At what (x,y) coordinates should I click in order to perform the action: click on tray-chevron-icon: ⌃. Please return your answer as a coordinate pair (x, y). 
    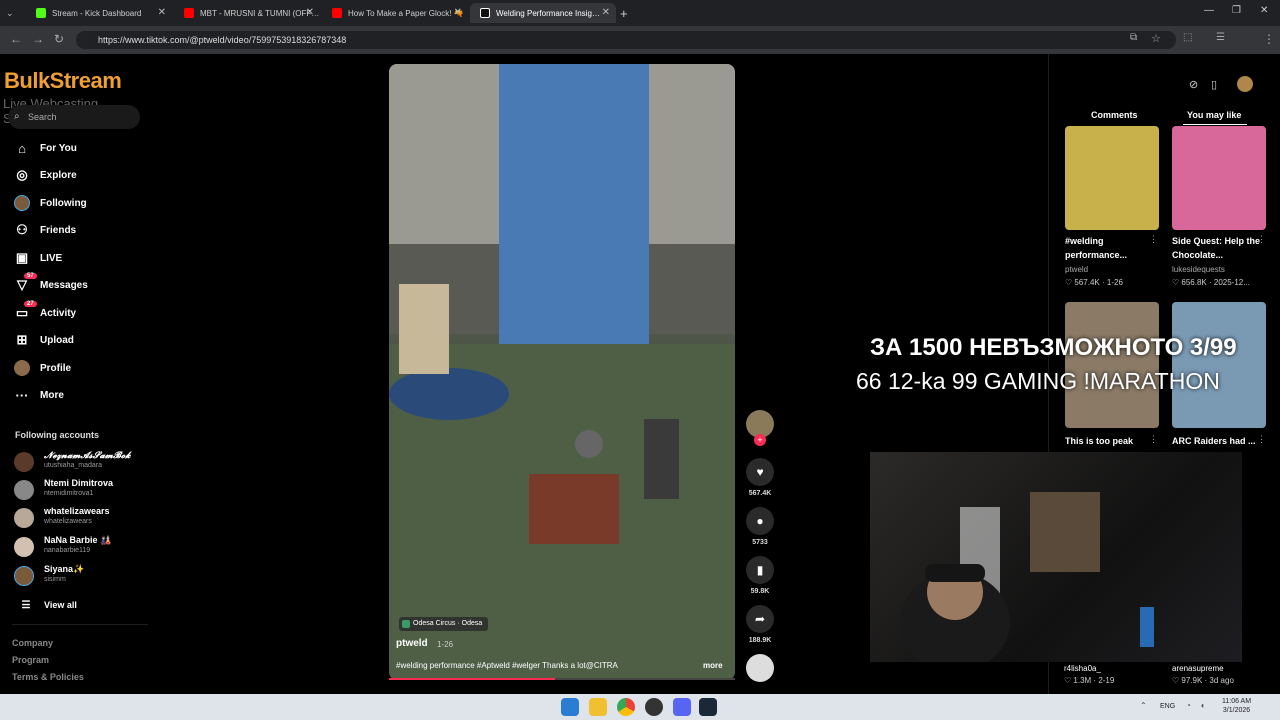
    Looking at the image, I should click on (1143, 705).